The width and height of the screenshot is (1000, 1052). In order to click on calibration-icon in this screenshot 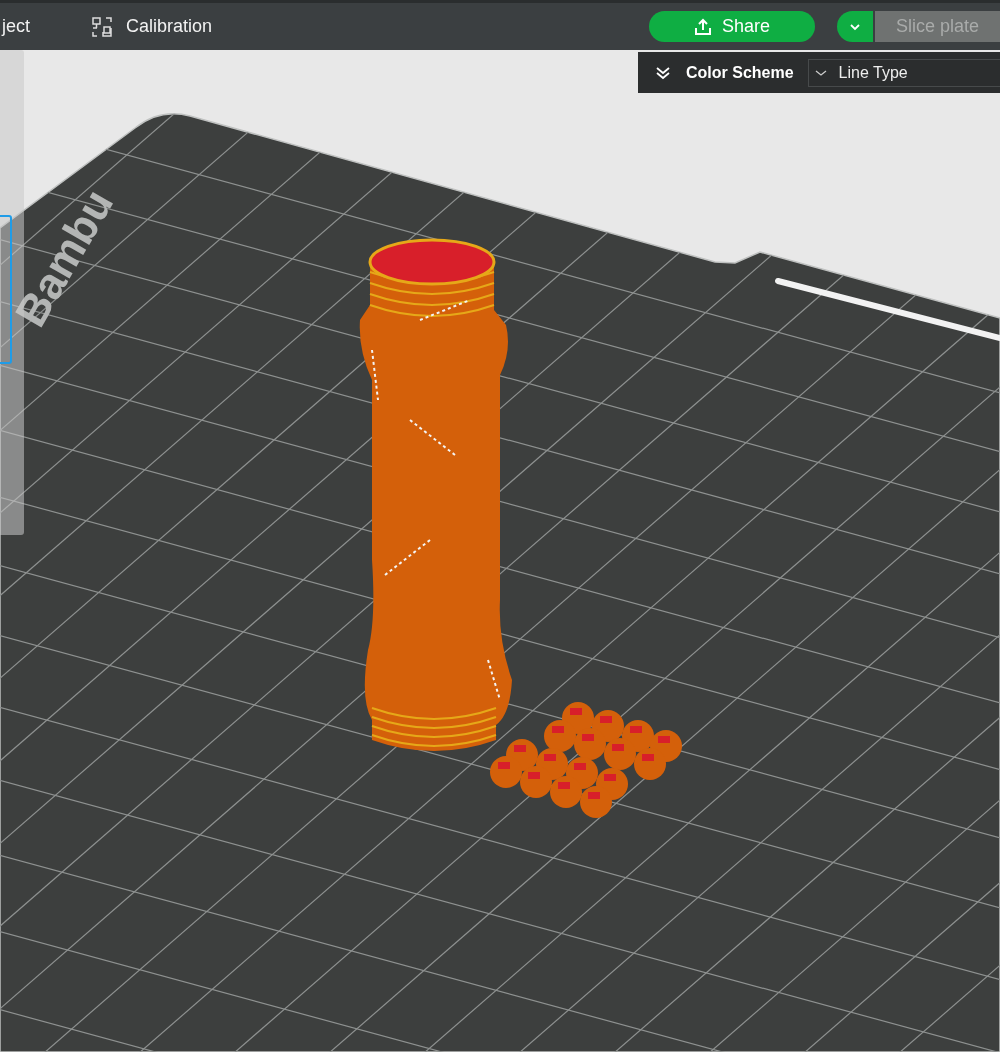, I will do `click(102, 26)`.